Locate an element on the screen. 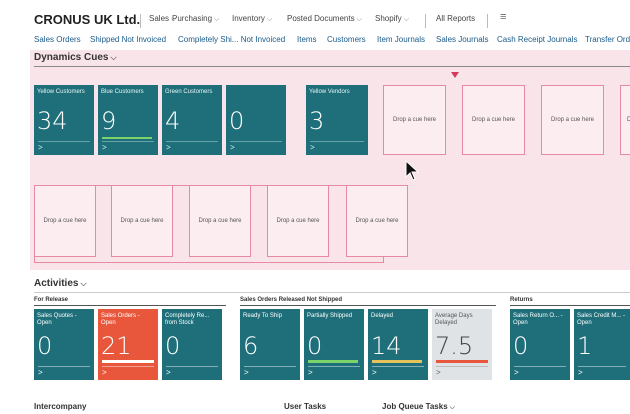 The image size is (630, 414). drop-cue-placeholder-partial: D is located at coordinates (625, 120).